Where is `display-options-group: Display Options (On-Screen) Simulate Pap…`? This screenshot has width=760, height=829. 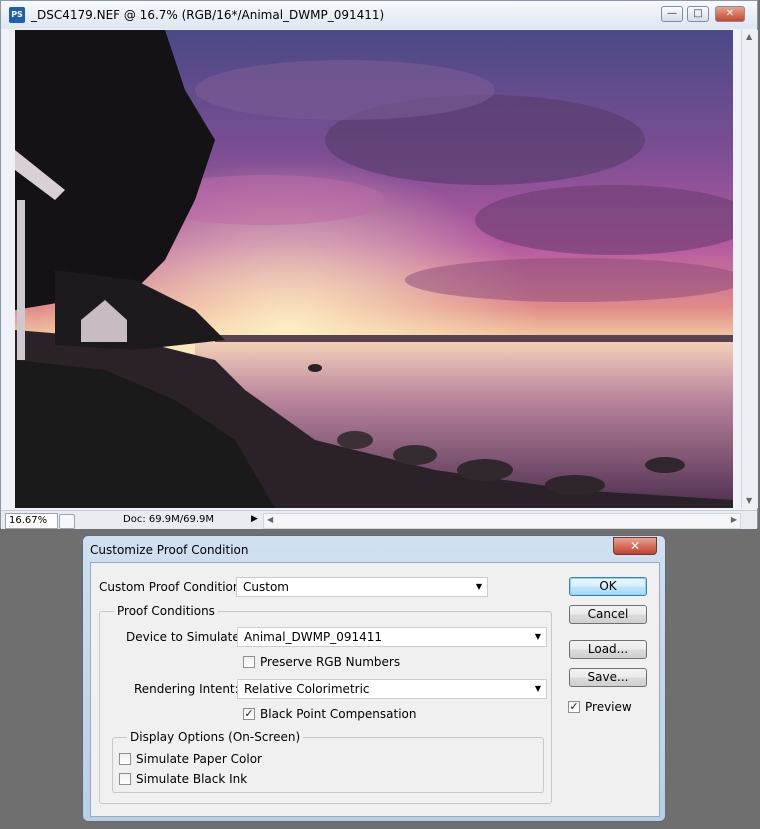
display-options-group: Display Options (On-Screen) Simulate Pap… is located at coordinates (328, 761).